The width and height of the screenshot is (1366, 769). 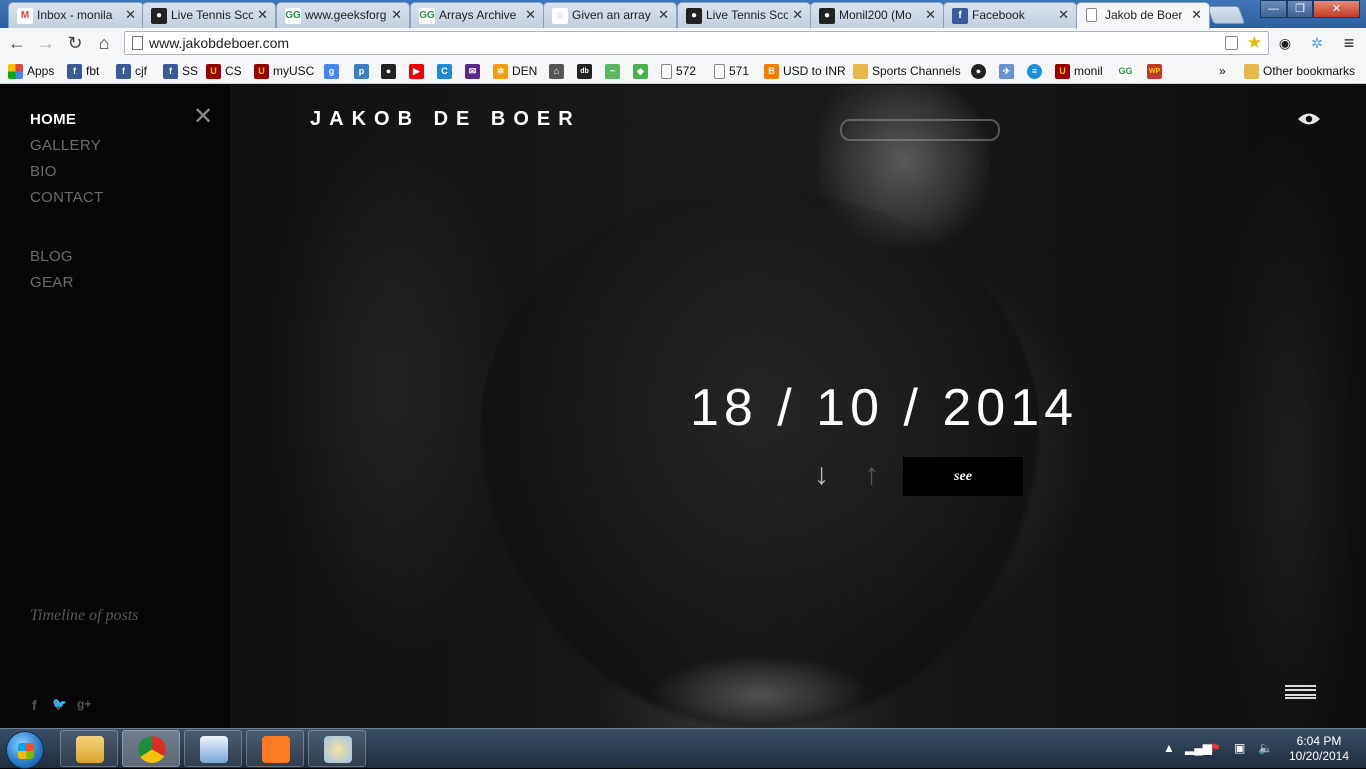 What do you see at coordinates (25, 750) in the screenshot?
I see `start-button` at bounding box center [25, 750].